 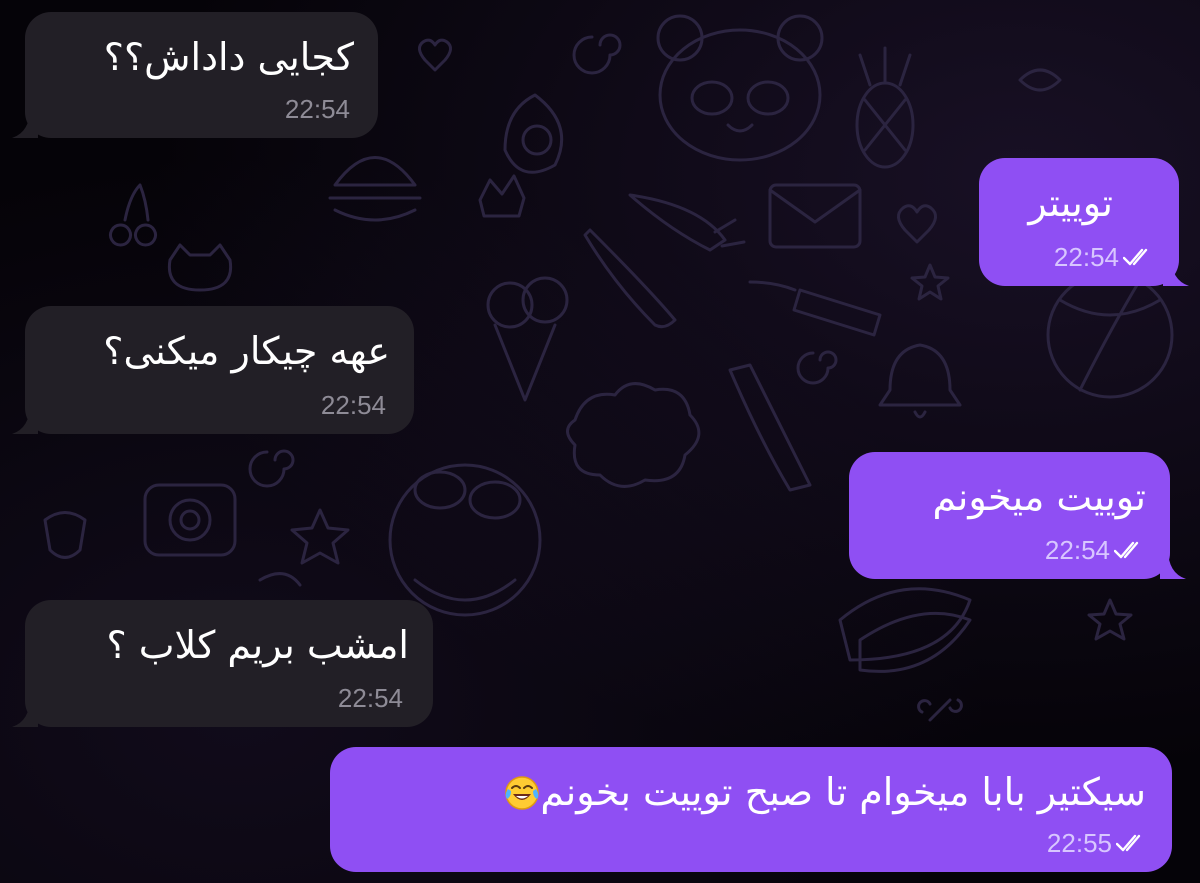 I want to click on message-text: سیکتیر بابا میخوام تا صبح توییت بخونم, so click(x=824, y=792).